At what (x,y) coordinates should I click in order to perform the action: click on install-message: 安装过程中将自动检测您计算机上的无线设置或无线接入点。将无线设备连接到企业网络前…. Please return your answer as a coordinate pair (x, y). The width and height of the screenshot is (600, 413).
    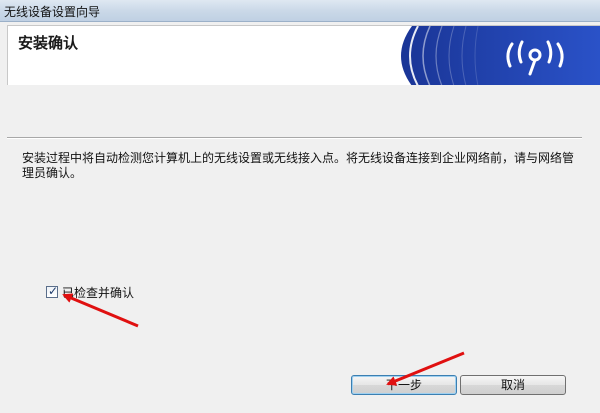
    Looking at the image, I should click on (298, 165).